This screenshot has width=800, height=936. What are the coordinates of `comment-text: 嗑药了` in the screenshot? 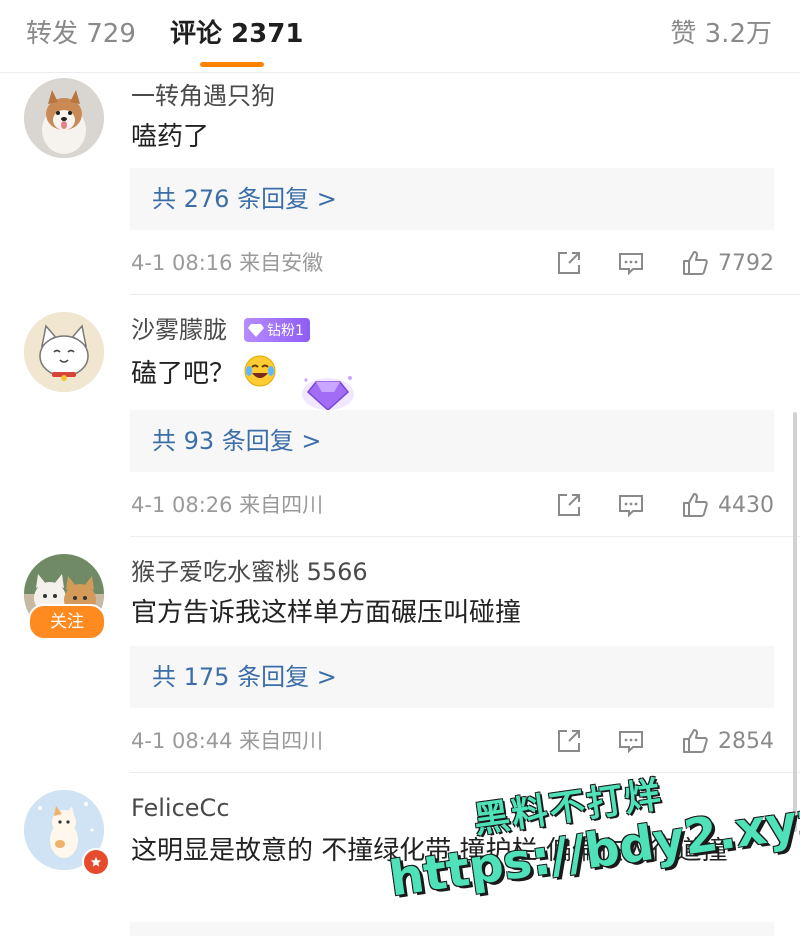 It's located at (170, 137).